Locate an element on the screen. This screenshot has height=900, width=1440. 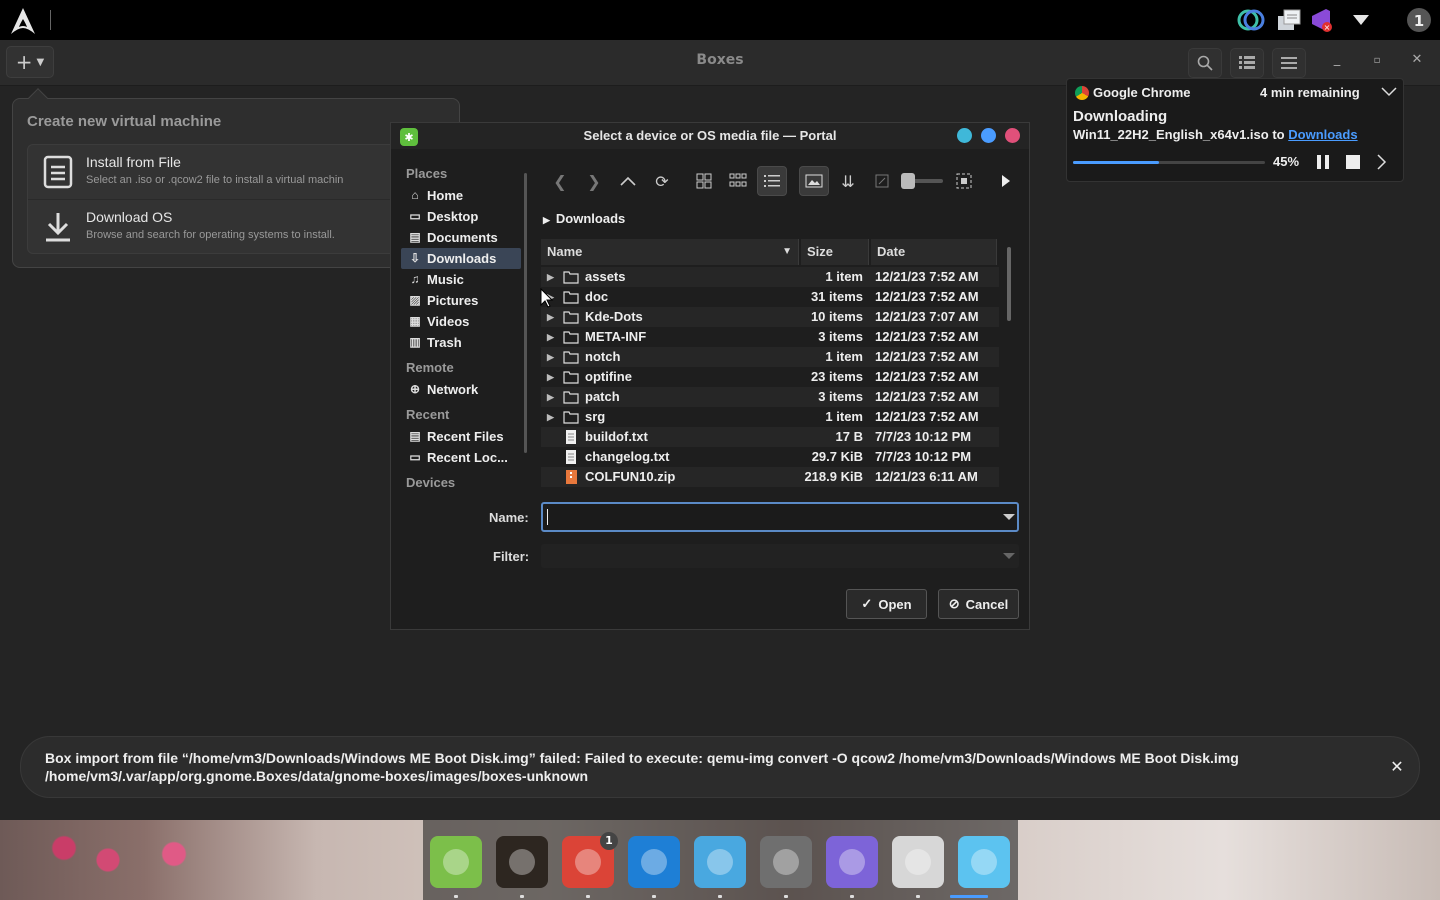
dock-app-minecraft-launcher is located at coordinates (456, 862).